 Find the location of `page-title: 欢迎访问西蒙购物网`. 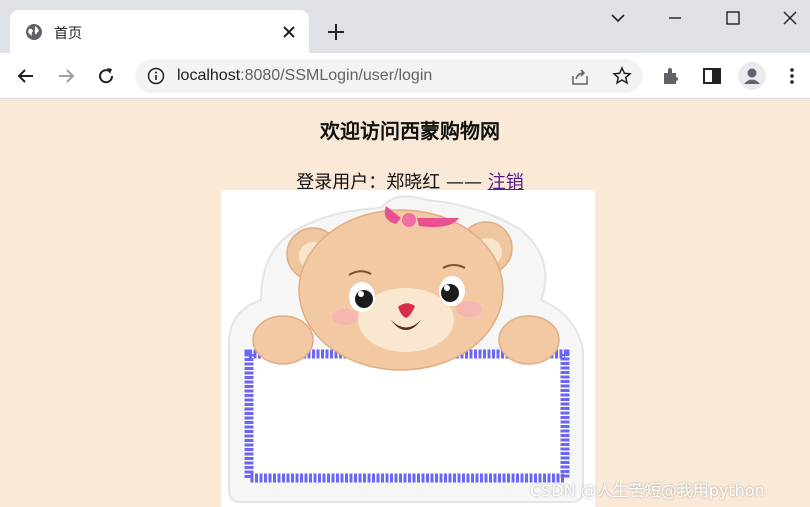

page-title: 欢迎访问西蒙购物网 is located at coordinates (410, 131).